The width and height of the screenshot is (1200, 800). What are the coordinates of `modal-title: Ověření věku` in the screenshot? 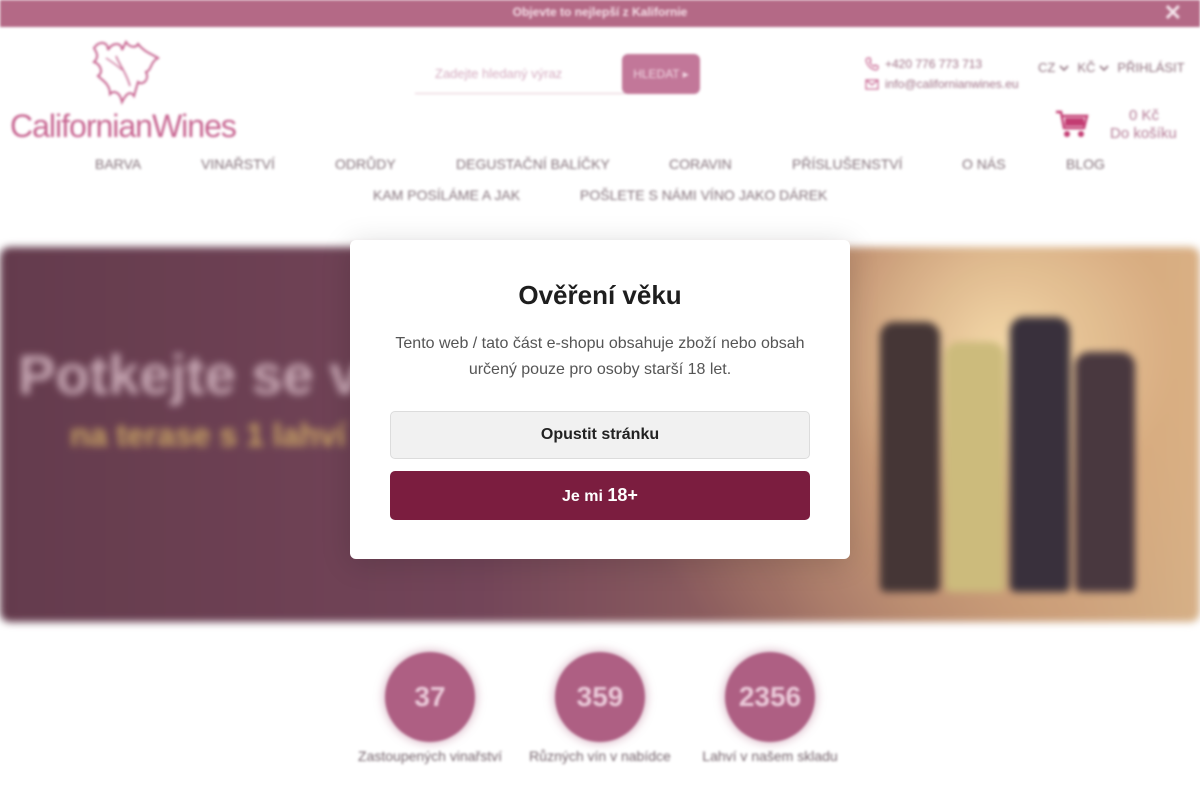 It's located at (600, 295).